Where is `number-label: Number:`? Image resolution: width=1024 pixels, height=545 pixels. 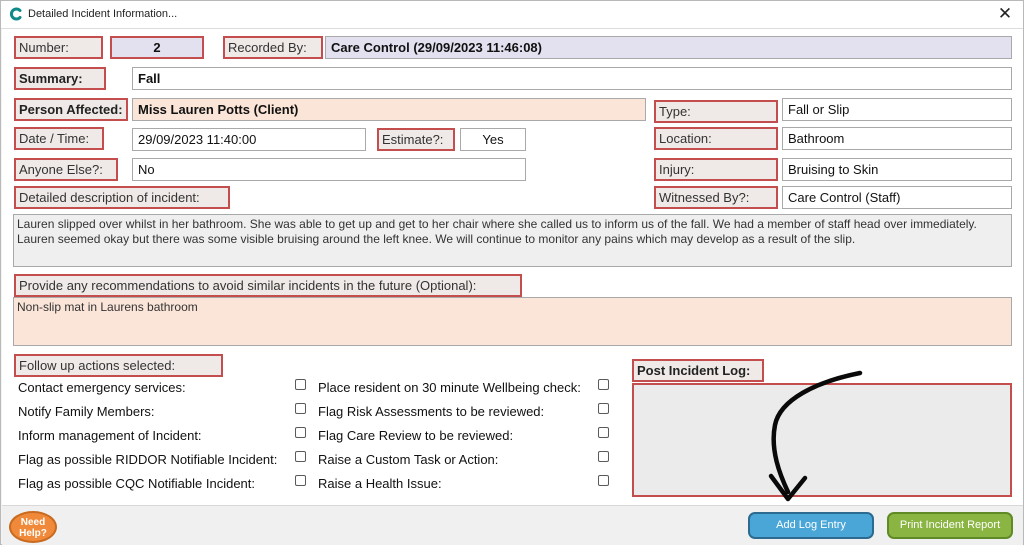 number-label: Number: is located at coordinates (58, 47).